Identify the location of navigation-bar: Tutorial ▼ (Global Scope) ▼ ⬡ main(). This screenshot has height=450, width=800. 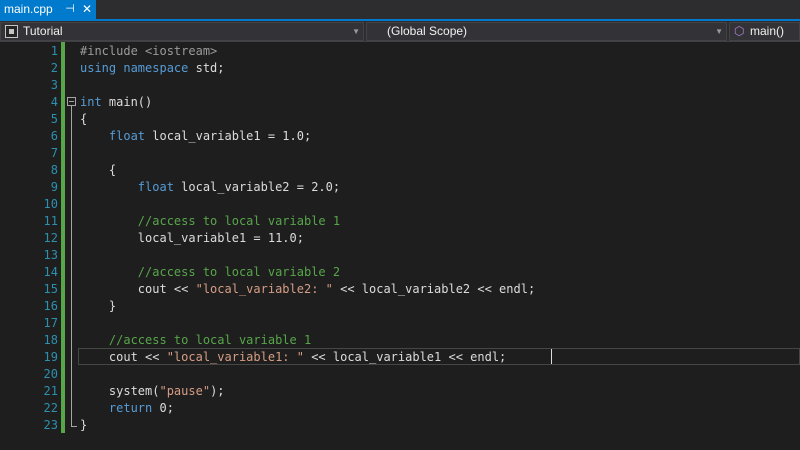
(400, 31).